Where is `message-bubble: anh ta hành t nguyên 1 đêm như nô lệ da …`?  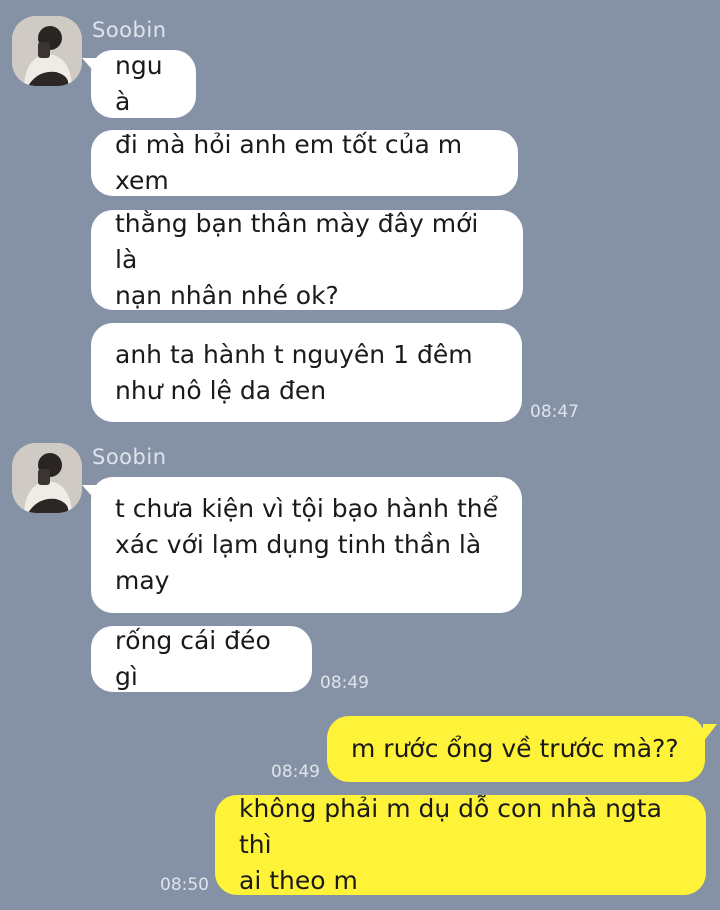
message-bubble: anh ta hành t nguyên 1 đêm như nô lệ da … is located at coordinates (306, 372).